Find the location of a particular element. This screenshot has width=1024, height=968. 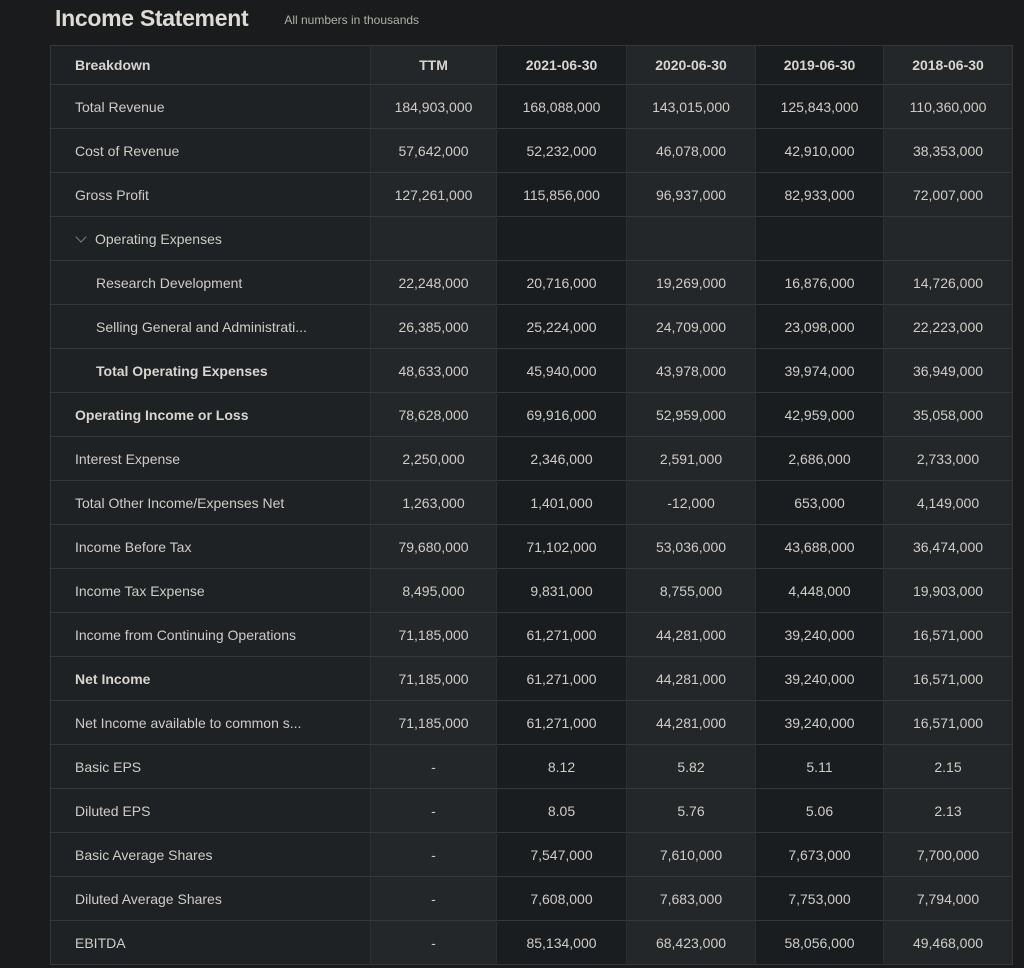

table-cell: 5.11 is located at coordinates (820, 767).